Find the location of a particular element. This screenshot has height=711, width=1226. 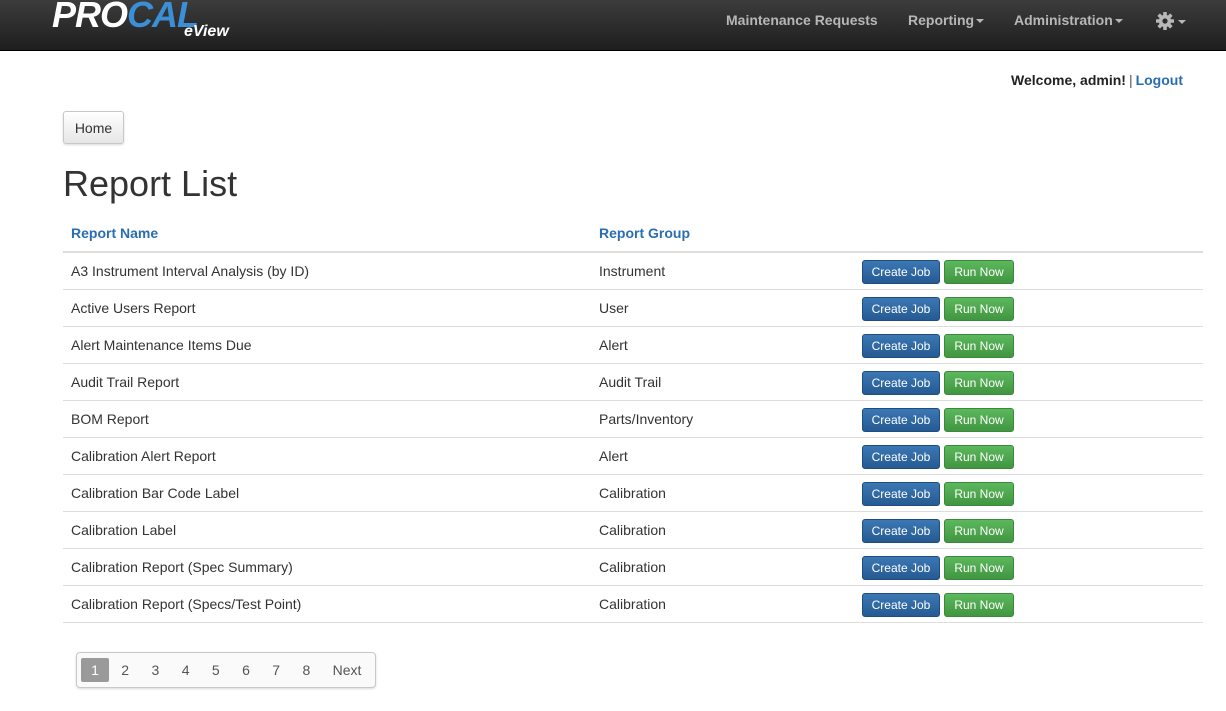

column-header-report-group: Report Group is located at coordinates (644, 233).